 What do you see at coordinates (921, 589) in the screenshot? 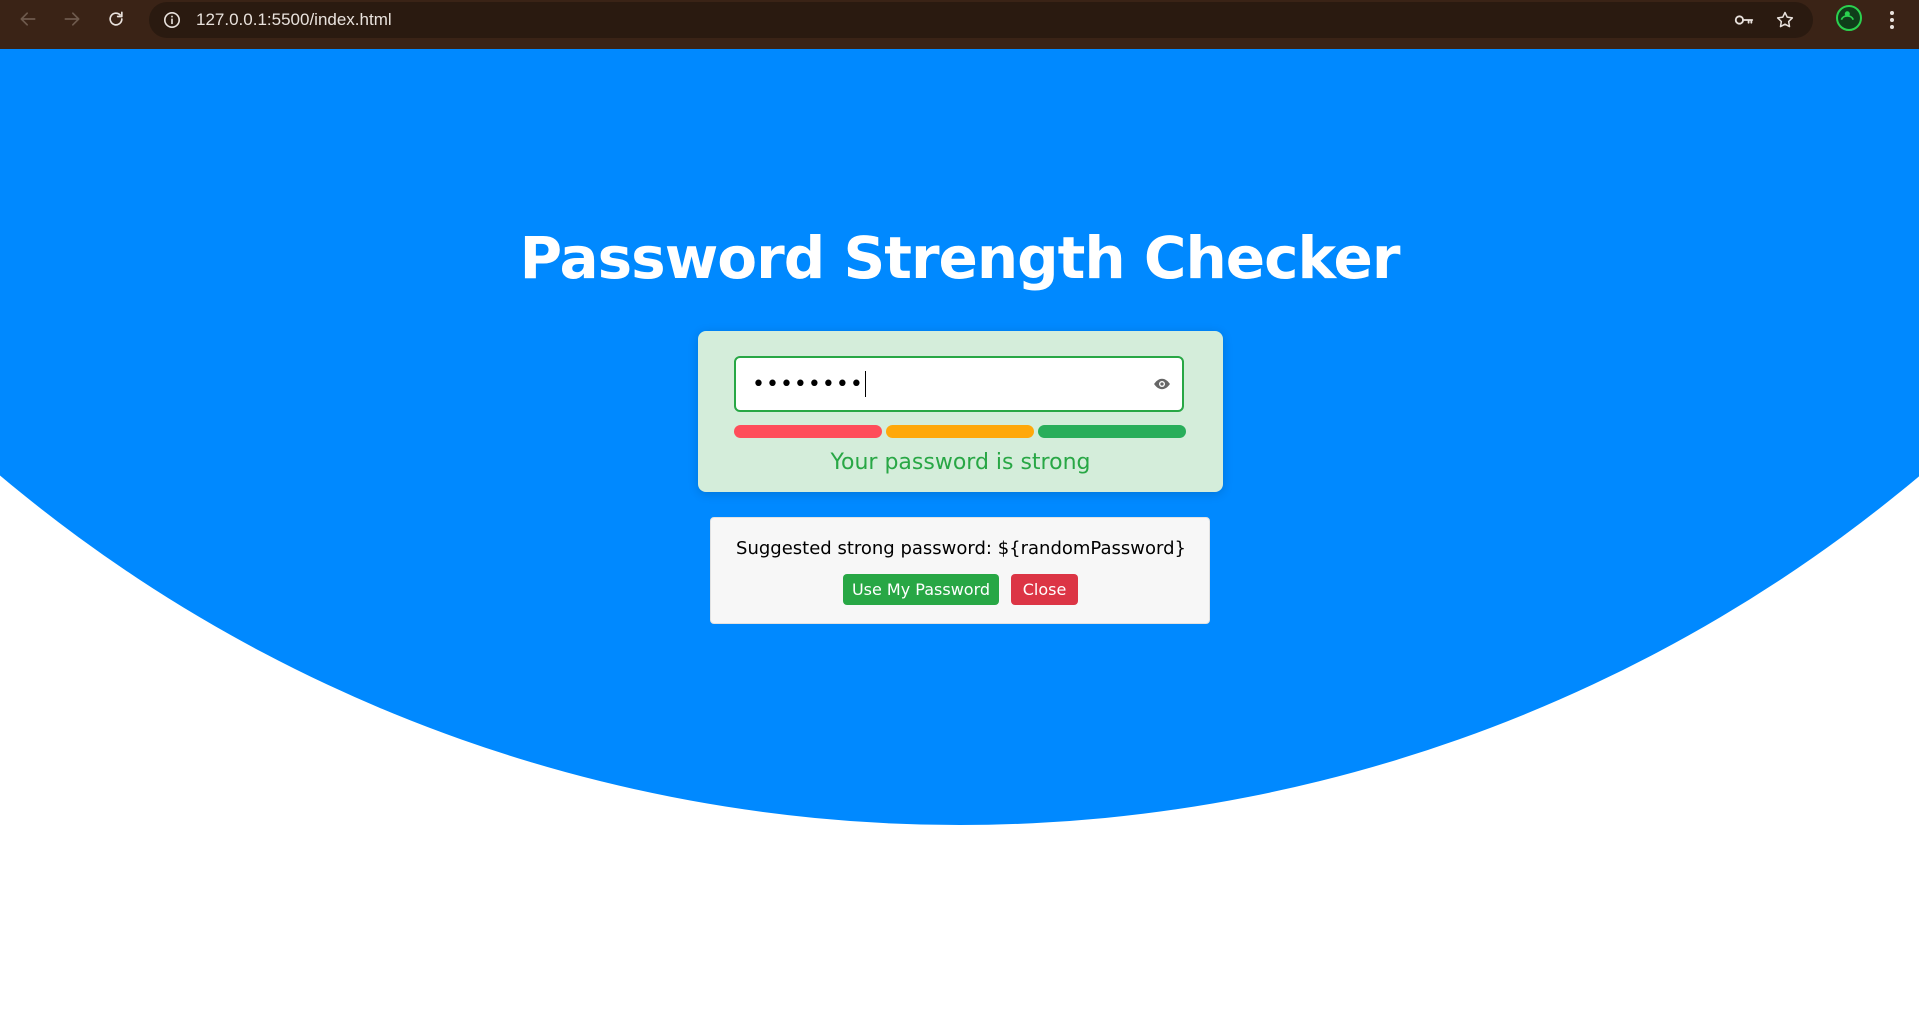
I see `use-my-password-button: Use My Password` at bounding box center [921, 589].